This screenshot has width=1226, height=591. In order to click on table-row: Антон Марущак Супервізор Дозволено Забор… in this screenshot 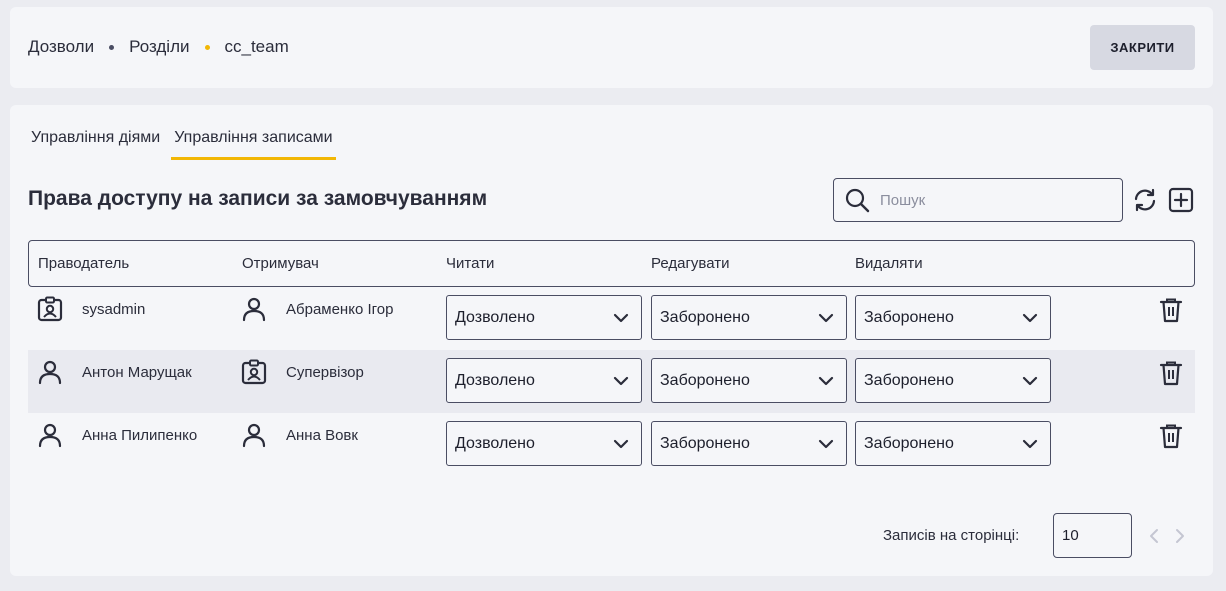, I will do `click(611, 381)`.